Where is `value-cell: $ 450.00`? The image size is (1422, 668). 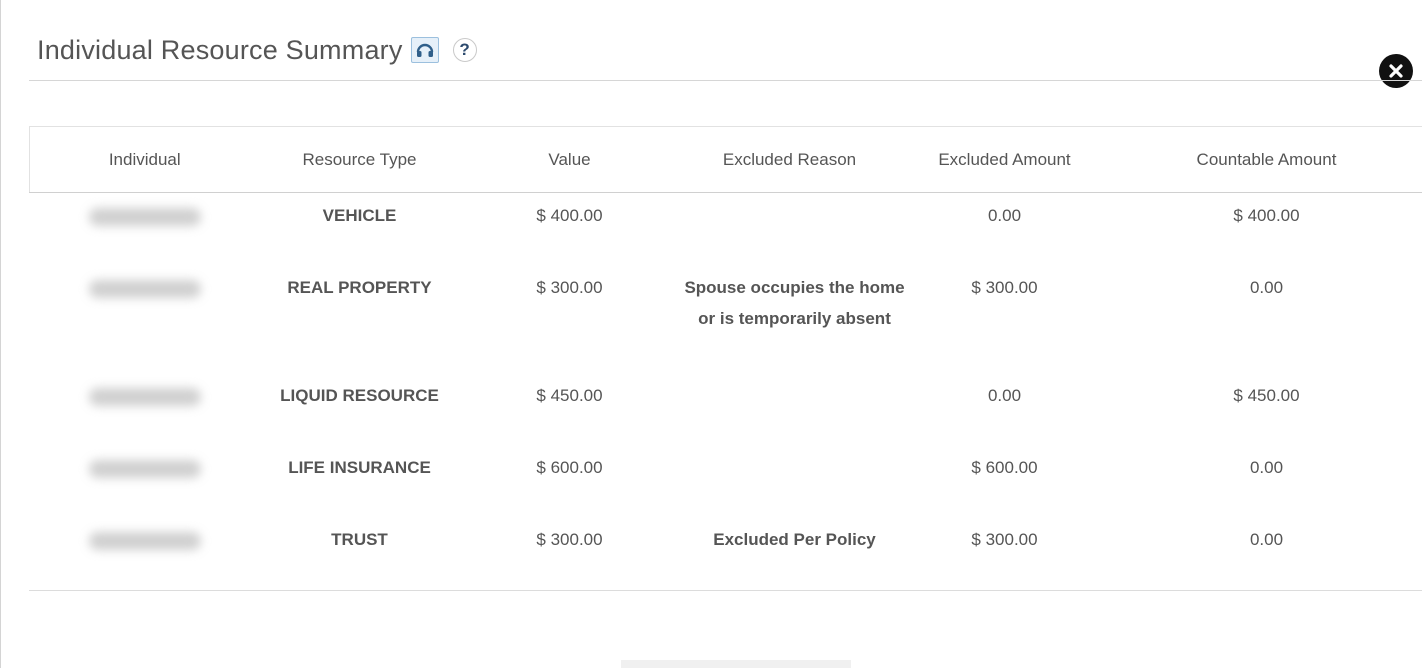
value-cell: $ 450.00 is located at coordinates (569, 395).